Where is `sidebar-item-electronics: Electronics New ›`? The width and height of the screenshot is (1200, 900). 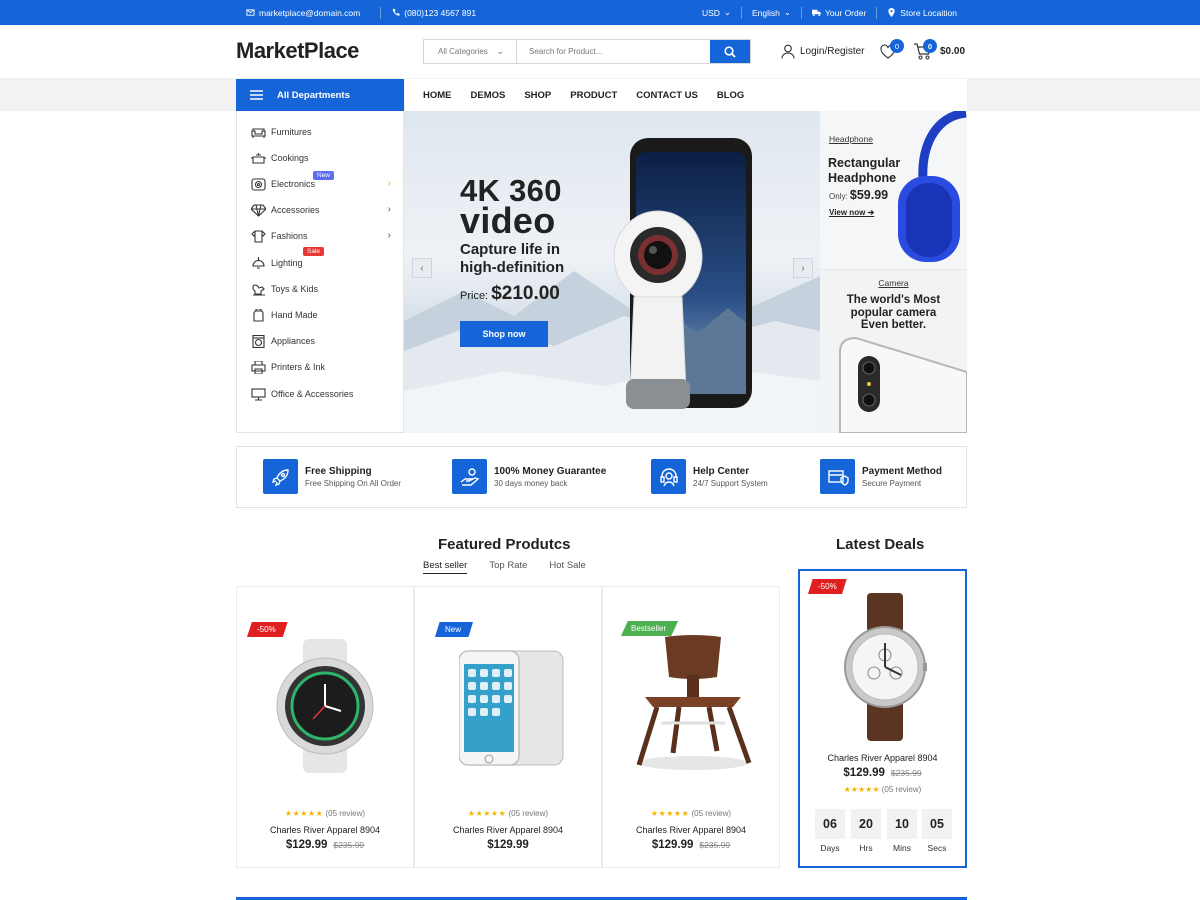 sidebar-item-electronics: Electronics New › is located at coordinates (323, 182).